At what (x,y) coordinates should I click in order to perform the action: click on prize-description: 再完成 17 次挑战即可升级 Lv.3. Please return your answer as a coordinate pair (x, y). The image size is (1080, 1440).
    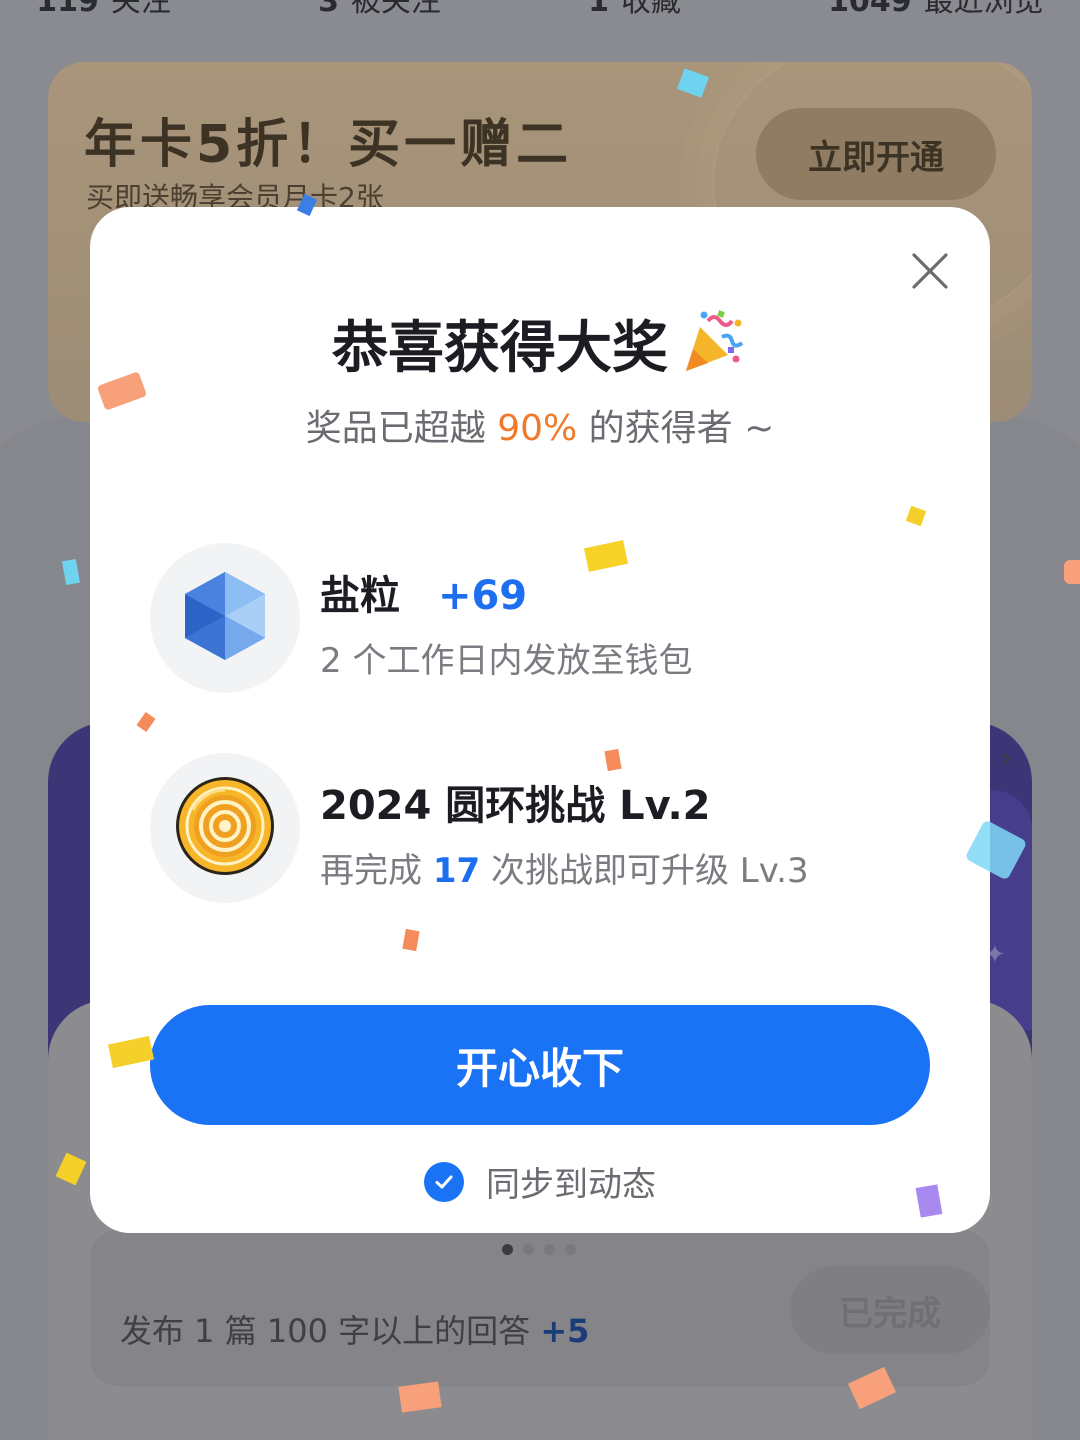
    Looking at the image, I should click on (564, 871).